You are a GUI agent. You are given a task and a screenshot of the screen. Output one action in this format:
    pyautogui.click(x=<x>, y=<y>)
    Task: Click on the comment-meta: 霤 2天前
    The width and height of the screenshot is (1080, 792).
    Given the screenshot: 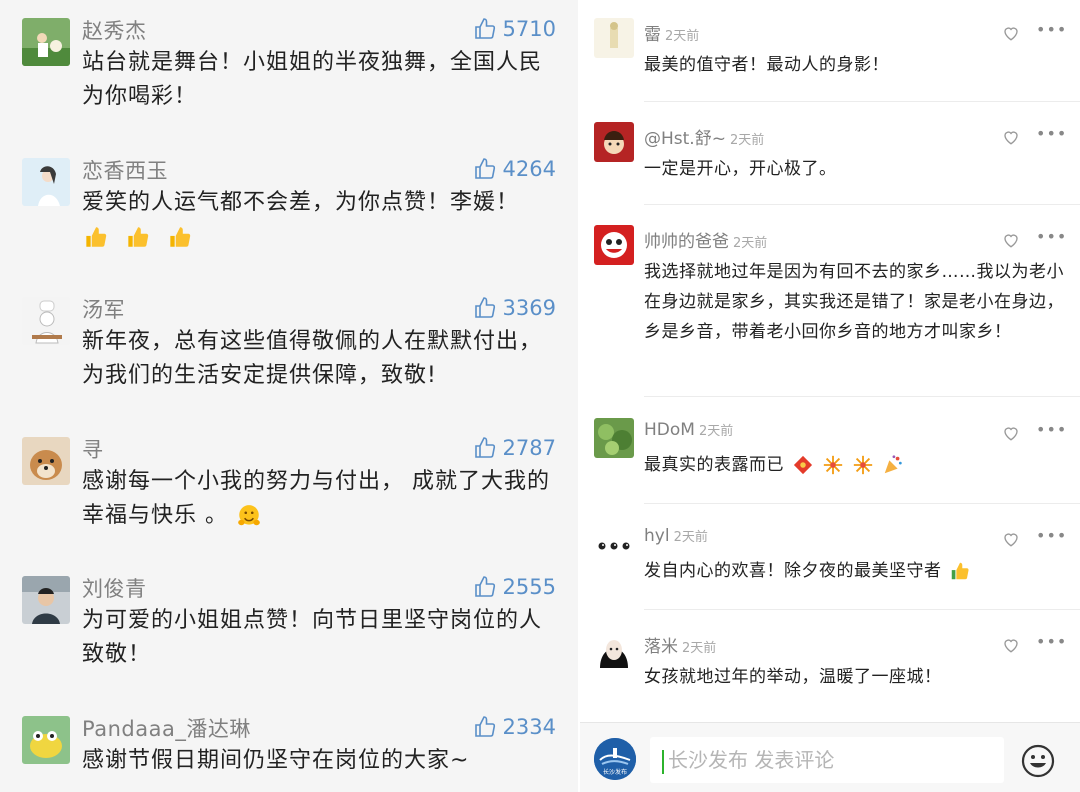 What is the action you would take?
    pyautogui.click(x=671, y=32)
    